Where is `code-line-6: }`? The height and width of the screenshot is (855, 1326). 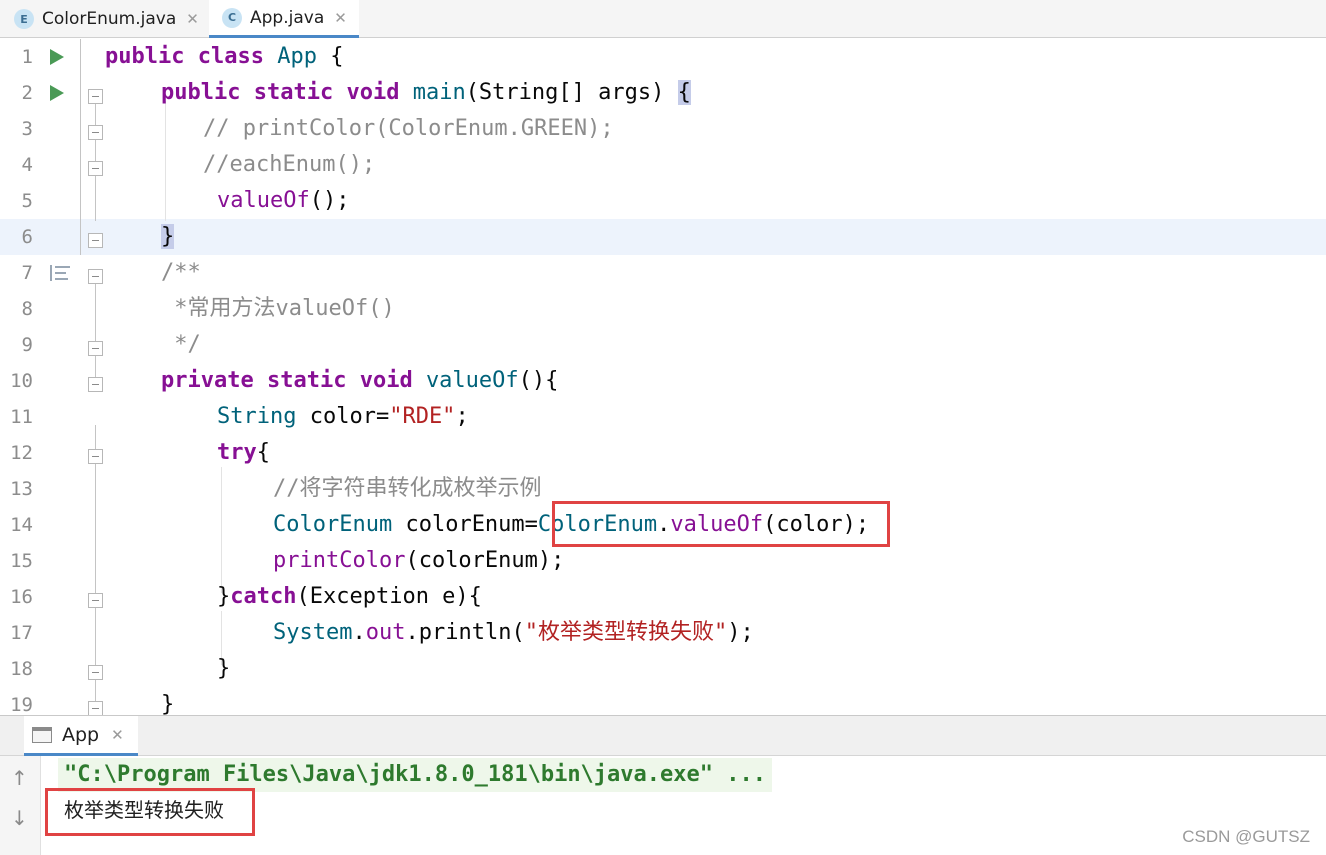
code-line-6: } is located at coordinates (168, 236).